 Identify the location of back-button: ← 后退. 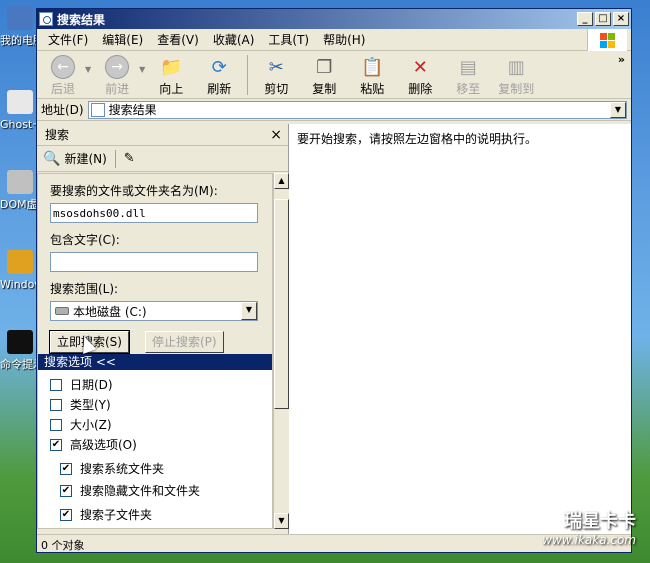
(63, 76).